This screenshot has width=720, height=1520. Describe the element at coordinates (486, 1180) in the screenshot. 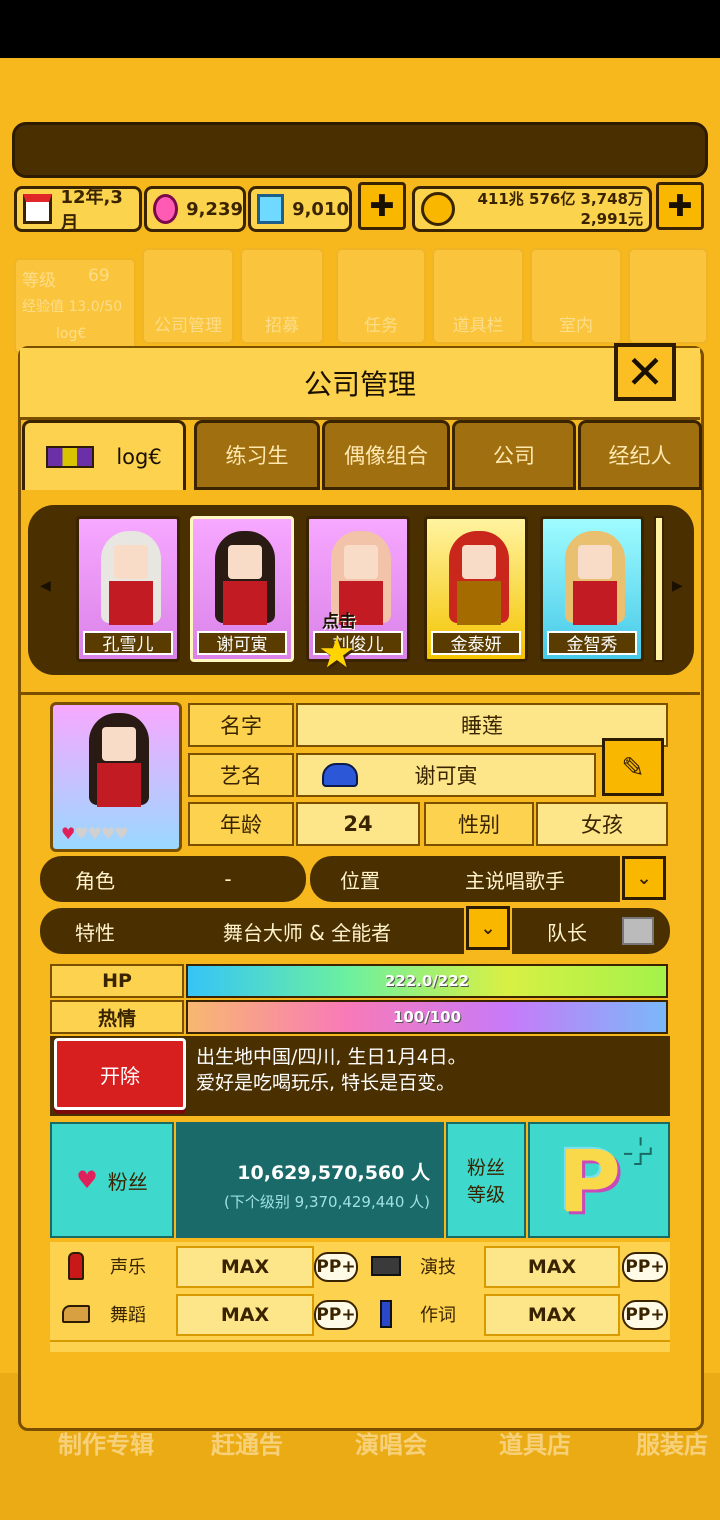

I see `fan-level-label-box: 粉丝 等级` at that location.